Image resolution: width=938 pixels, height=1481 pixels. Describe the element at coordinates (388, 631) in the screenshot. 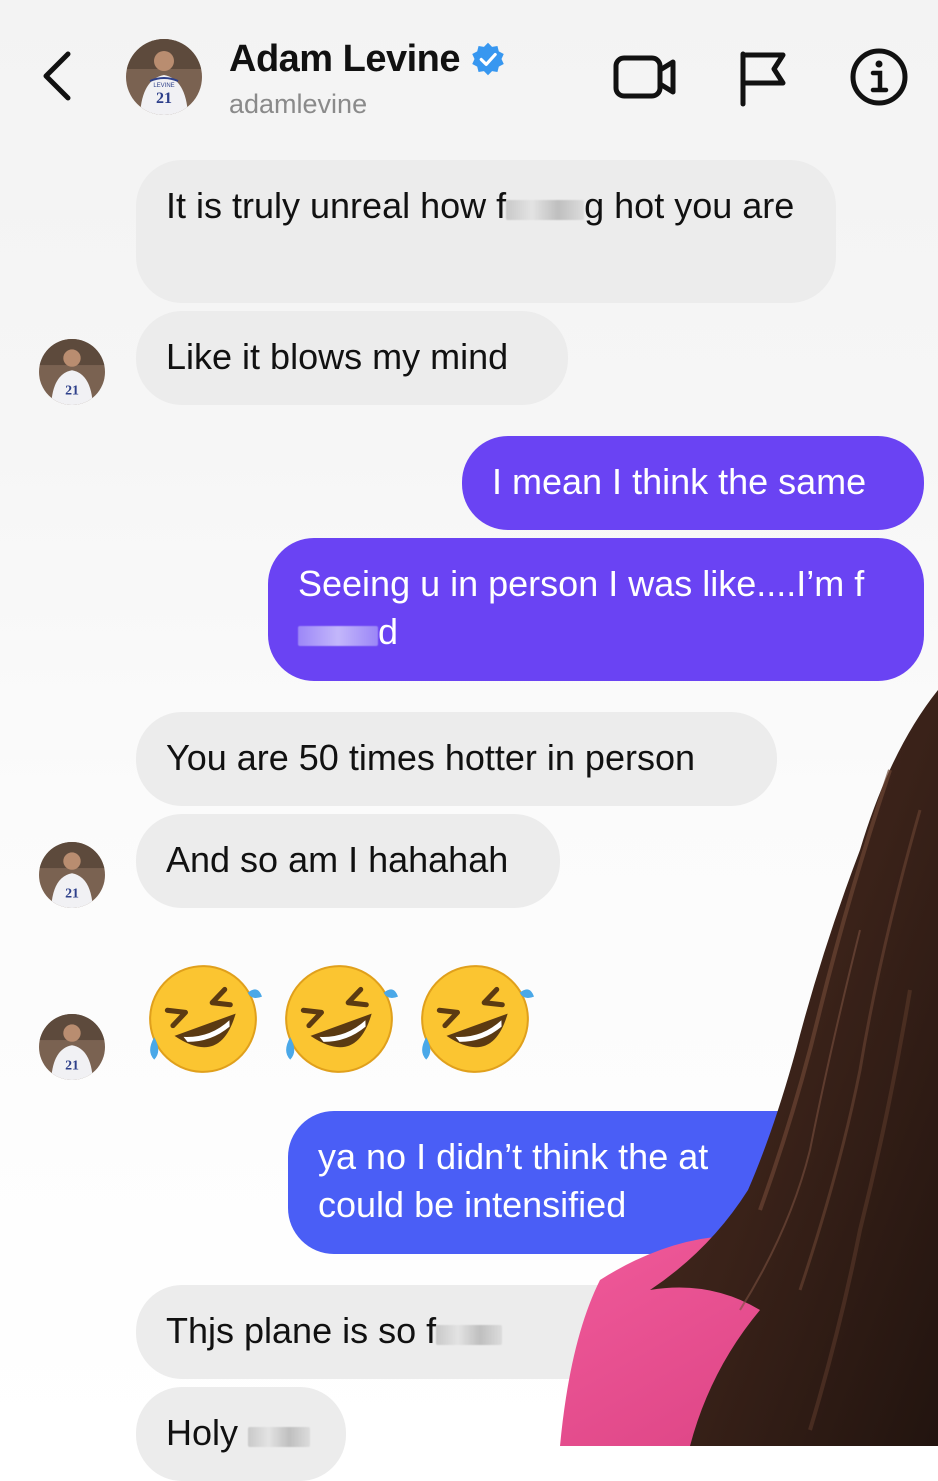

I see `message-text: d` at that location.